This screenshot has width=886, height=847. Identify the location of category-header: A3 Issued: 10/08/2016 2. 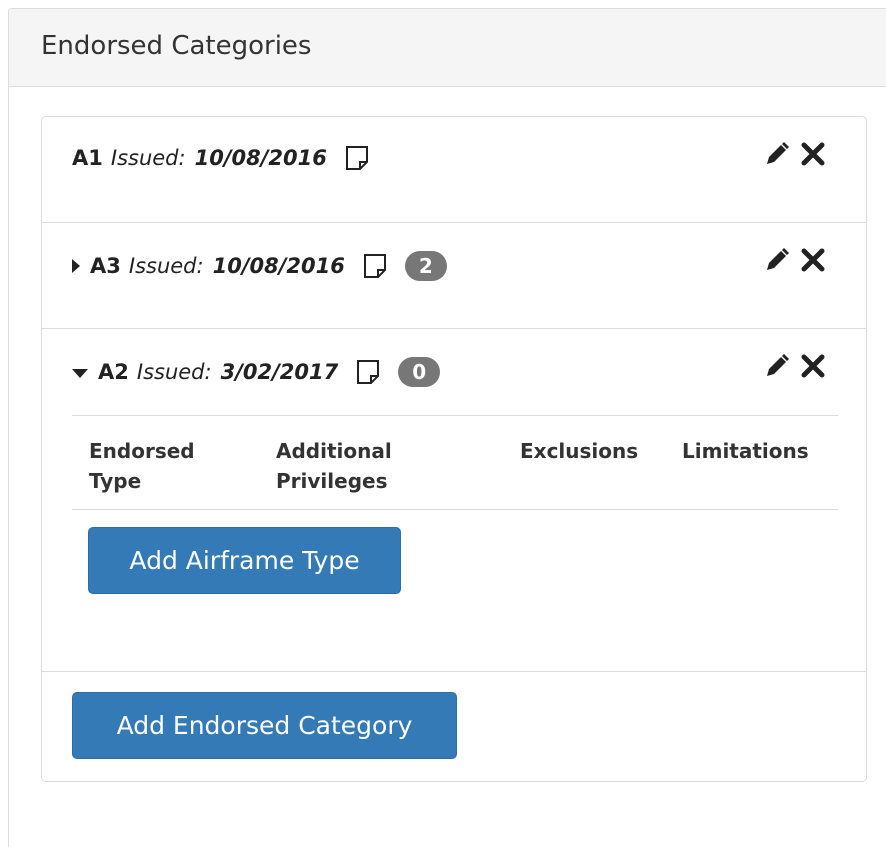
(259, 266).